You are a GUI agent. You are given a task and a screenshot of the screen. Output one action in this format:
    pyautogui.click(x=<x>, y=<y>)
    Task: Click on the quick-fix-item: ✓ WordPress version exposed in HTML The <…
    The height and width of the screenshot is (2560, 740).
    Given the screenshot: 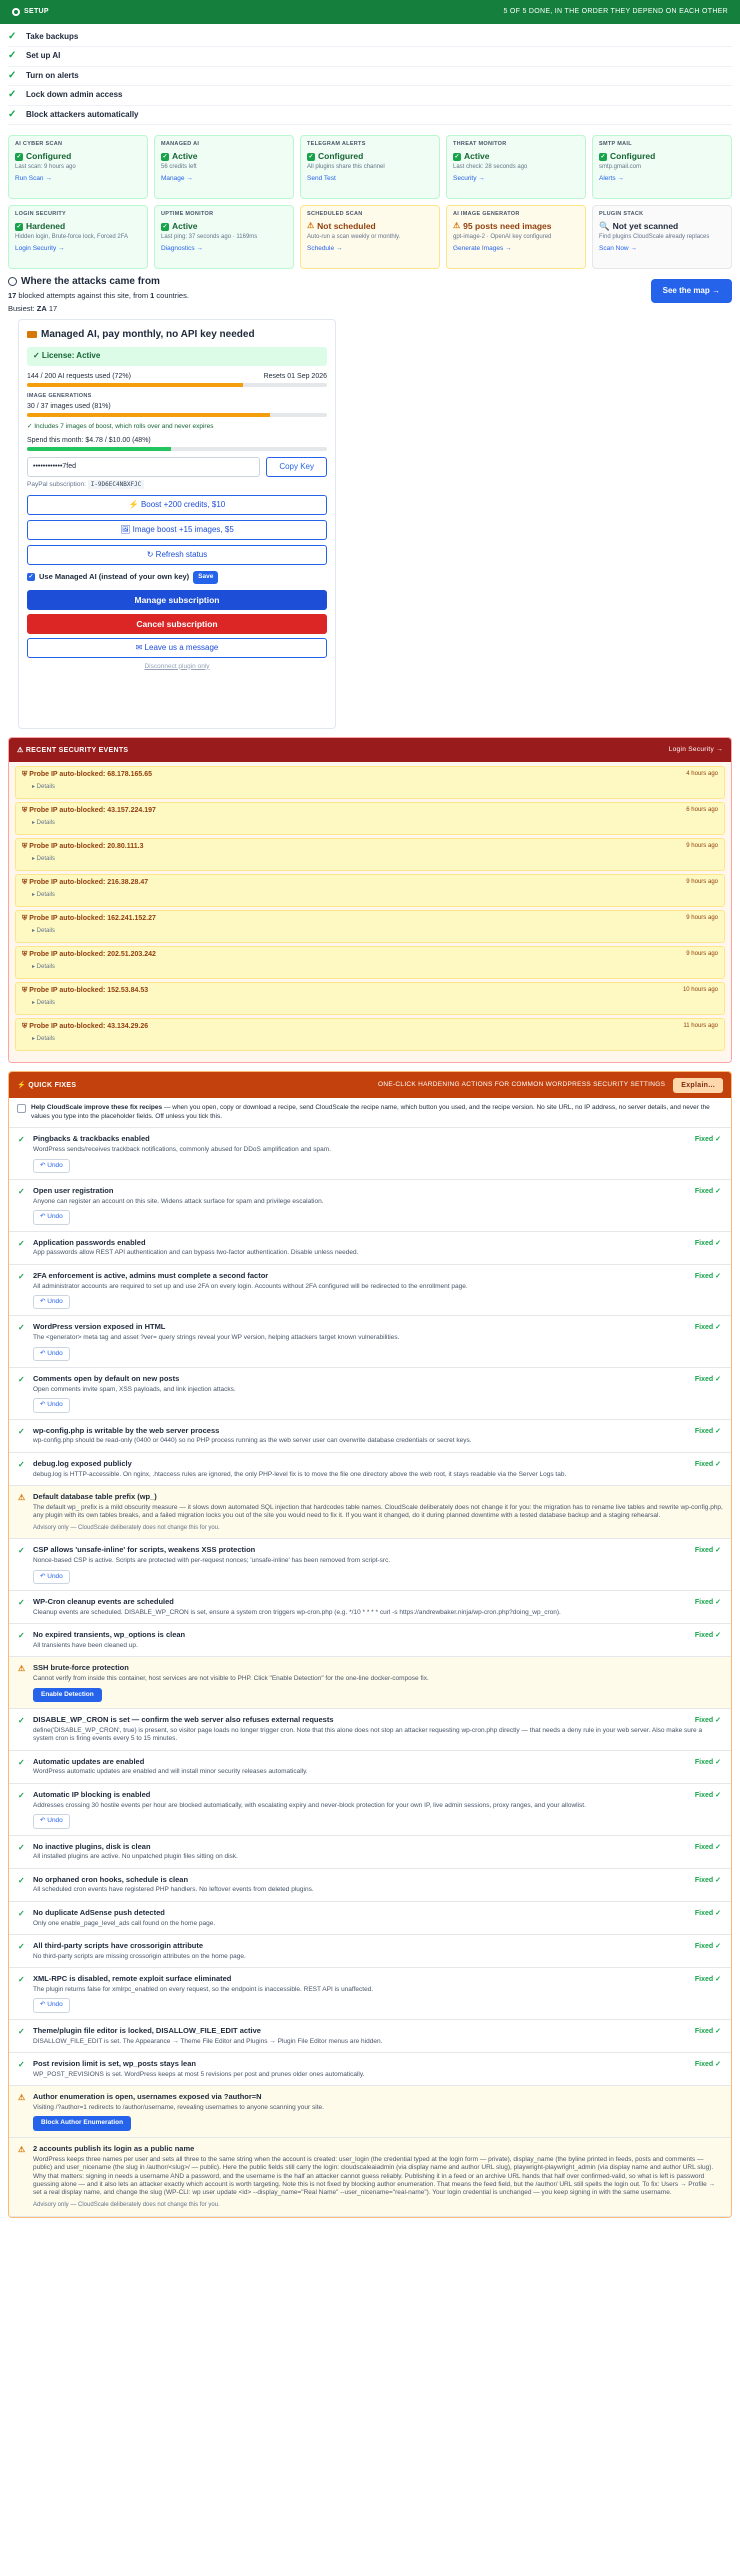 What is the action you would take?
    pyautogui.click(x=370, y=1342)
    